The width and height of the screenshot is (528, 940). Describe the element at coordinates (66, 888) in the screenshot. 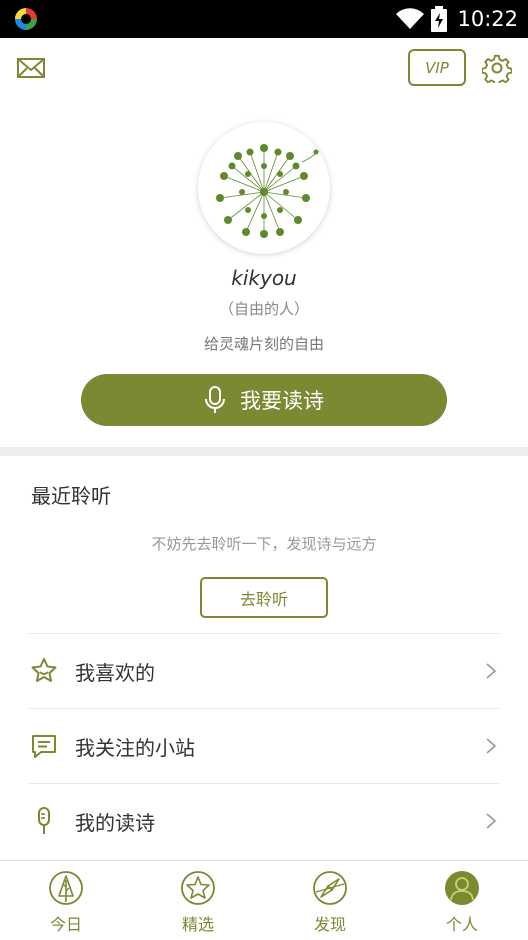

I see `tree-icon` at that location.